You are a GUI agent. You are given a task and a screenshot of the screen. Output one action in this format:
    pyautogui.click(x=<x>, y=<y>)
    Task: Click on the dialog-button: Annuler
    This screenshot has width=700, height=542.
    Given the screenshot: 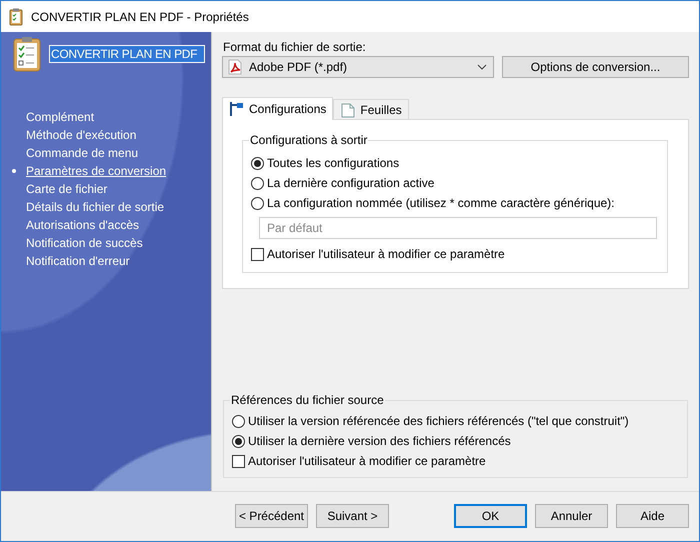 What is the action you would take?
    pyautogui.click(x=571, y=516)
    